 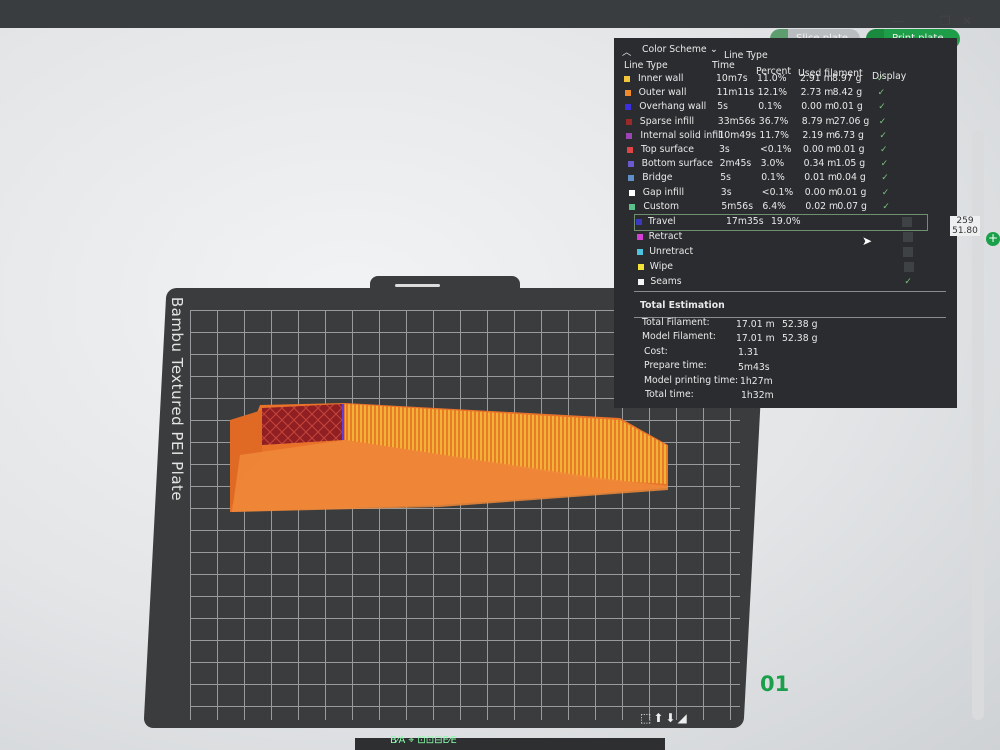 What do you see at coordinates (965, 231) in the screenshot?
I see `top-layer-height: 51.80` at bounding box center [965, 231].